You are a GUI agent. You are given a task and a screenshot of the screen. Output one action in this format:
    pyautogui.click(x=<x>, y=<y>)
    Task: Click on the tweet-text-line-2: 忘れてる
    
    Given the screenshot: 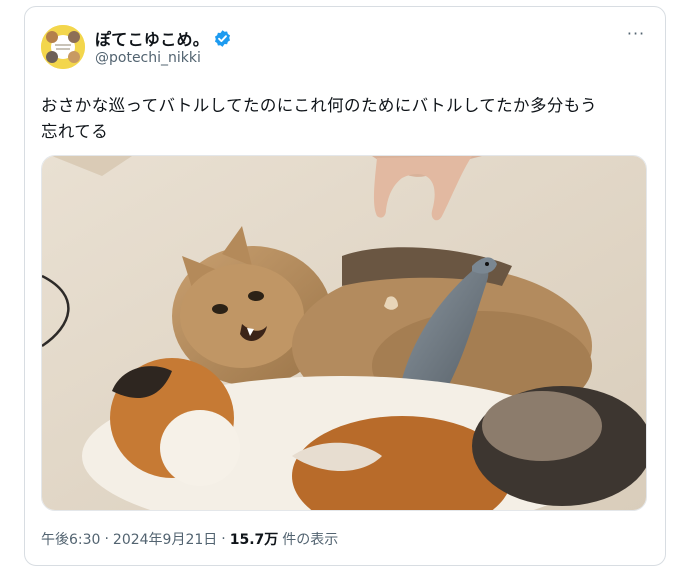 What is the action you would take?
    pyautogui.click(x=75, y=131)
    